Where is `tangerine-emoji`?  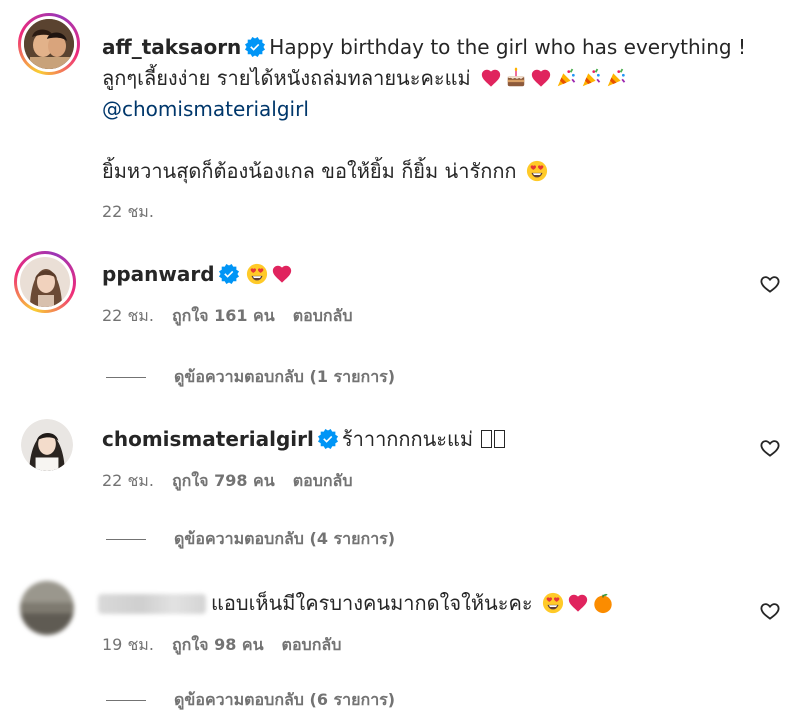 tangerine-emoji is located at coordinates (603, 603).